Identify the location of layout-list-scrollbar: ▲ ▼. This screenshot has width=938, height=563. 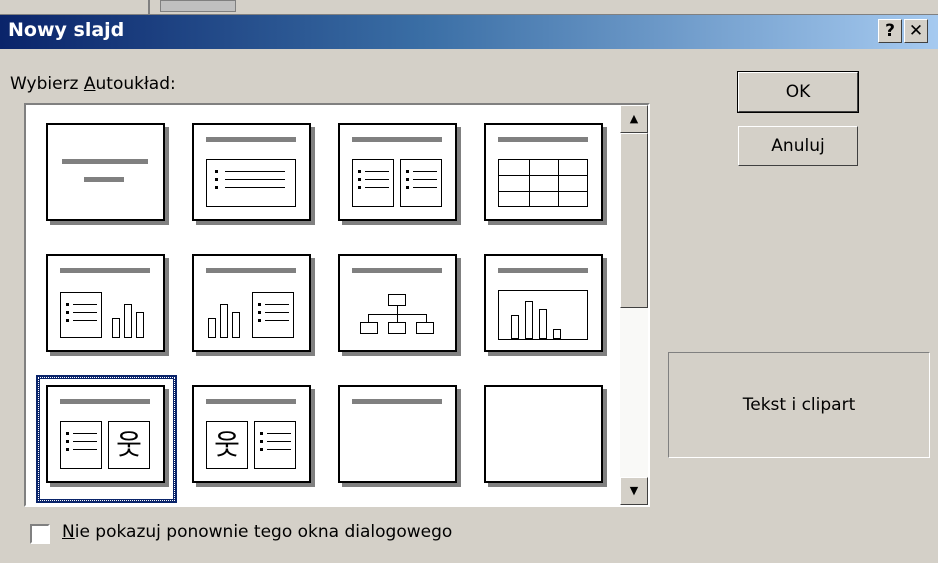
(634, 305).